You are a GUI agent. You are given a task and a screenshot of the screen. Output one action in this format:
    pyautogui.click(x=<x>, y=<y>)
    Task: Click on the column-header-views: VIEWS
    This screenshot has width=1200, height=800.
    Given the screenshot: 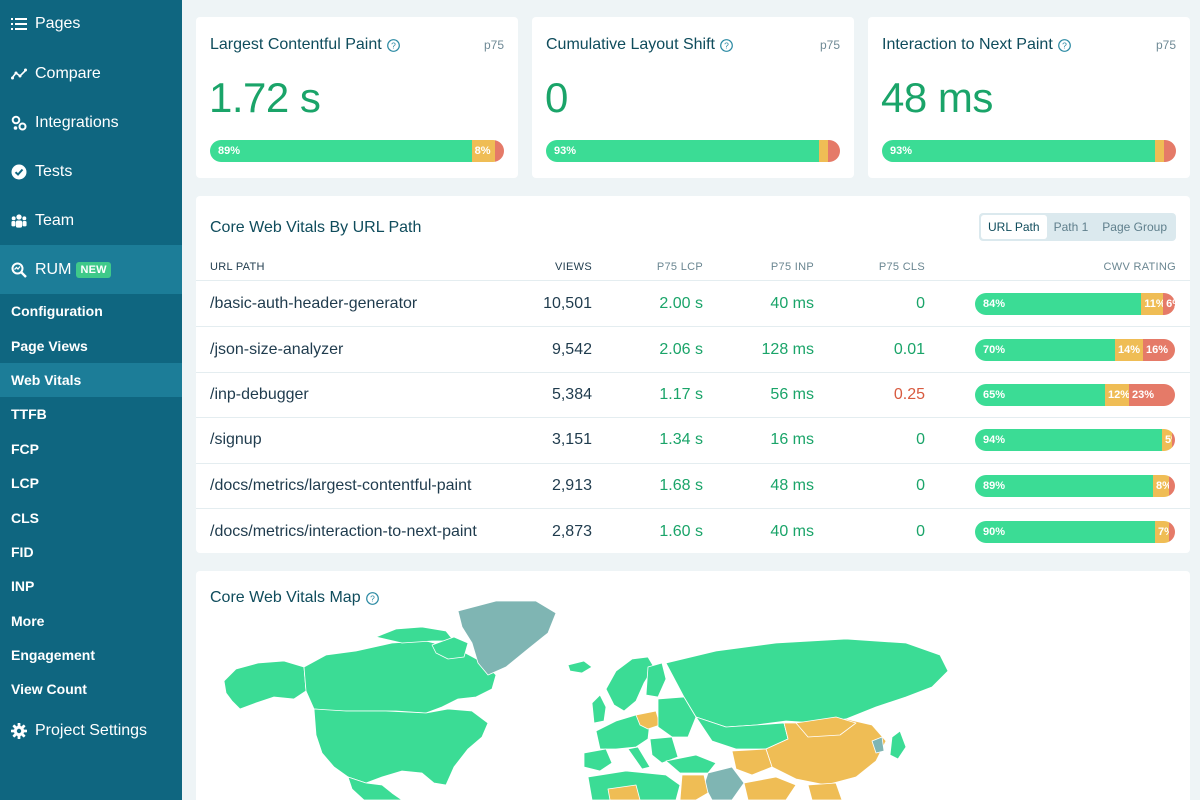 What is the action you would take?
    pyautogui.click(x=573, y=267)
    